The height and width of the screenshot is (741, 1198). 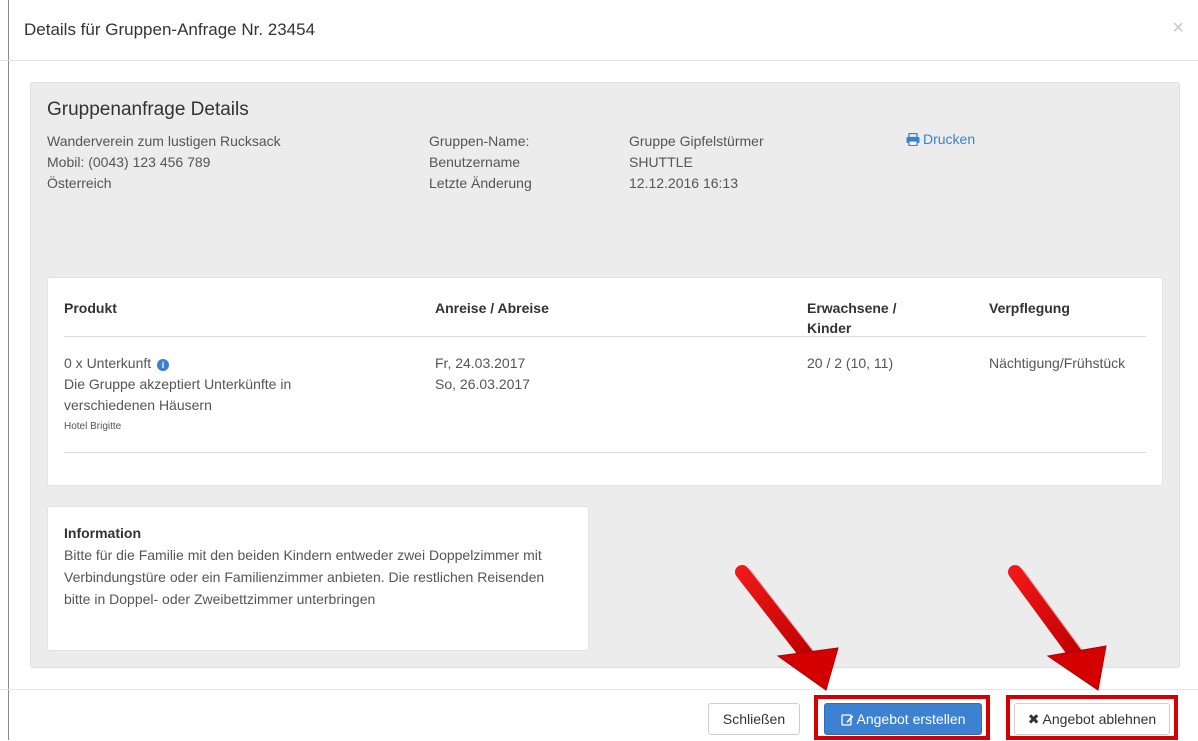 What do you see at coordinates (164, 141) in the screenshot?
I see `contact-name: Wanderverein zum lustigen Rucksack` at bounding box center [164, 141].